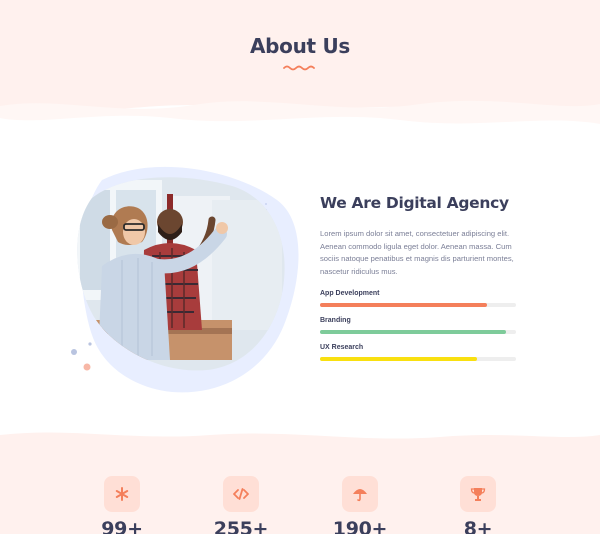  Describe the element at coordinates (420, 298) in the screenshot. I see `skill-app-development: App Development` at that location.